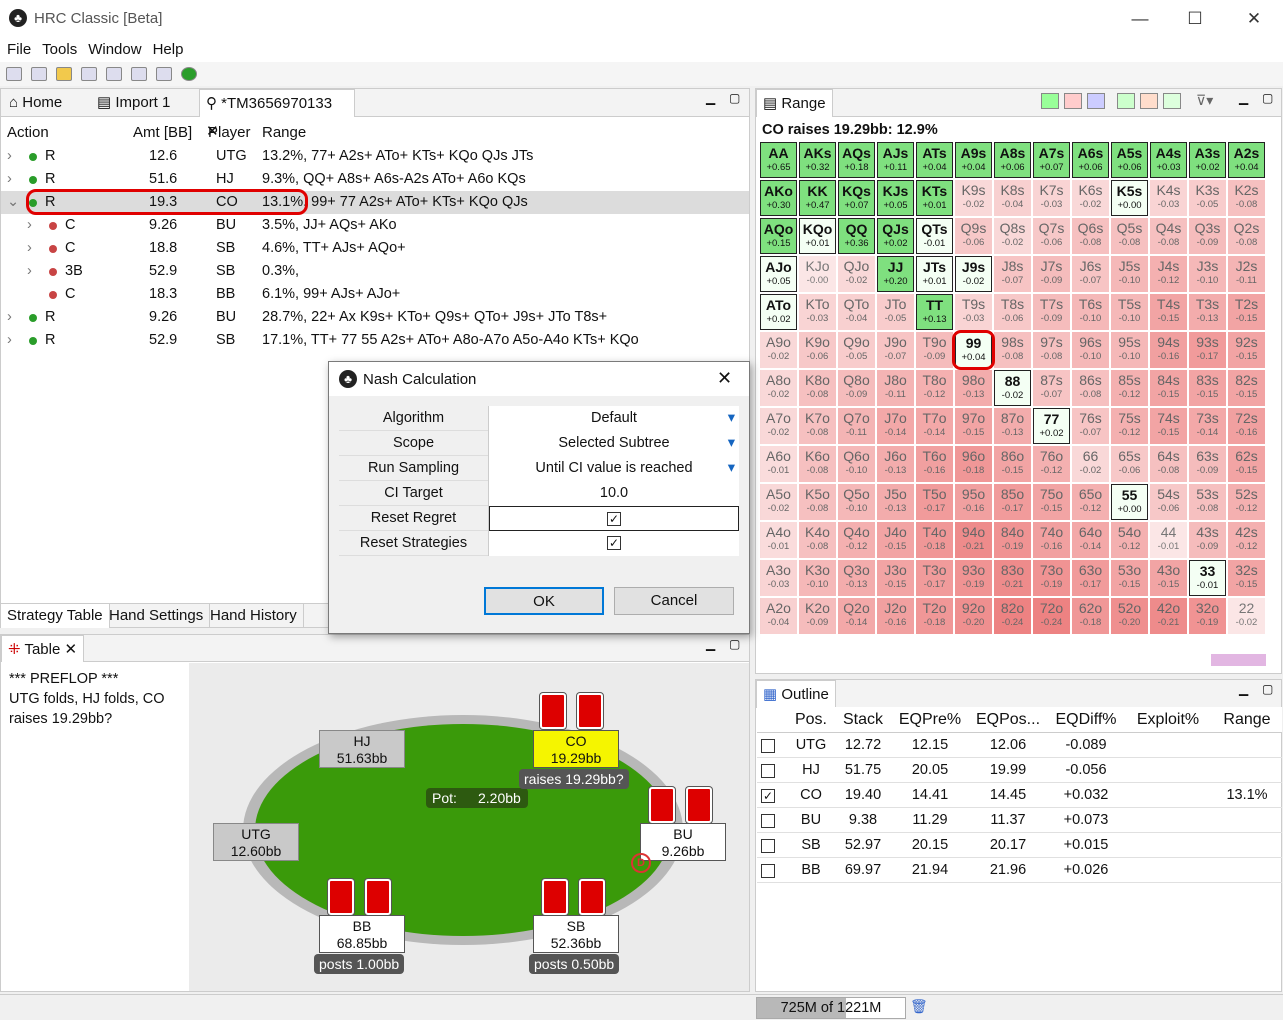 The height and width of the screenshot is (1020, 1283). What do you see at coordinates (1243, 98) in the screenshot?
I see `minimize-view-icon: ▁` at bounding box center [1243, 98].